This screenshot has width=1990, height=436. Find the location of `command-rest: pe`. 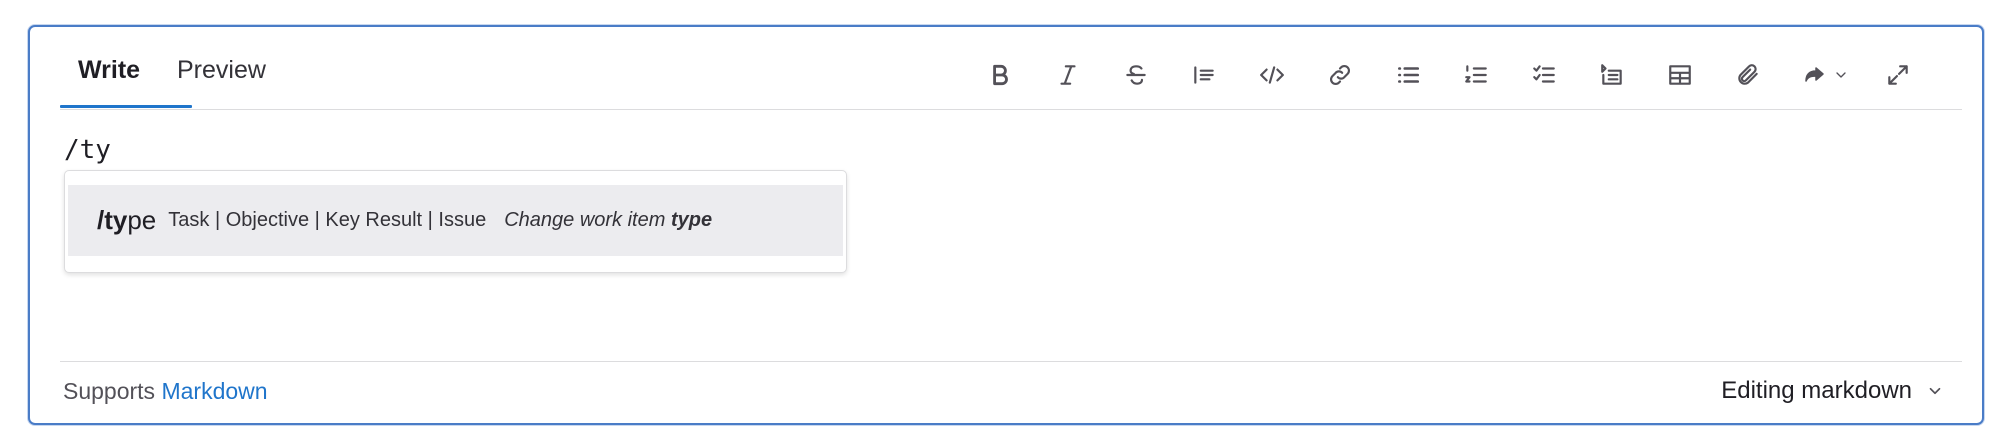

command-rest: pe is located at coordinates (142, 220).